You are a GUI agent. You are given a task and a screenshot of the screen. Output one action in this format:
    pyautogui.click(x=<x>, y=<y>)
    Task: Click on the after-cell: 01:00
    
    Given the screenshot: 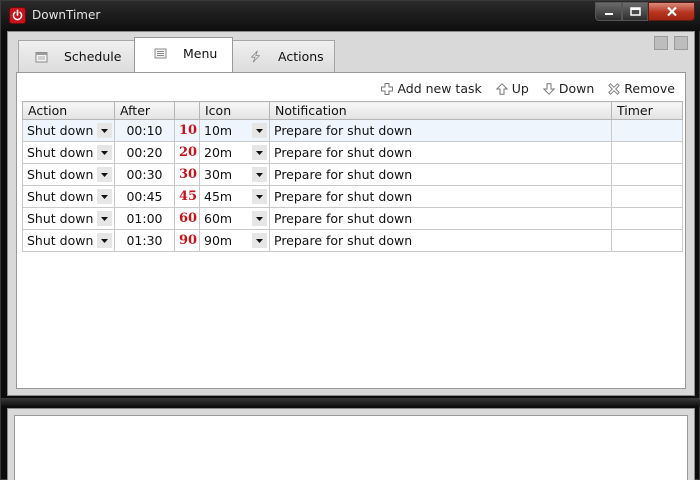 What is the action you would take?
    pyautogui.click(x=144, y=218)
    